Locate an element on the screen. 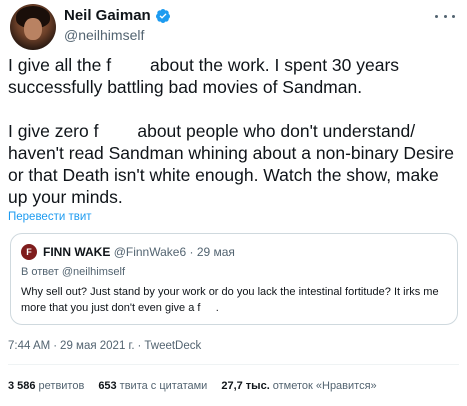 Image resolution: width=467 pixels, height=406 pixels. tweet-date: 29 мая 2021 г. is located at coordinates (97, 346).